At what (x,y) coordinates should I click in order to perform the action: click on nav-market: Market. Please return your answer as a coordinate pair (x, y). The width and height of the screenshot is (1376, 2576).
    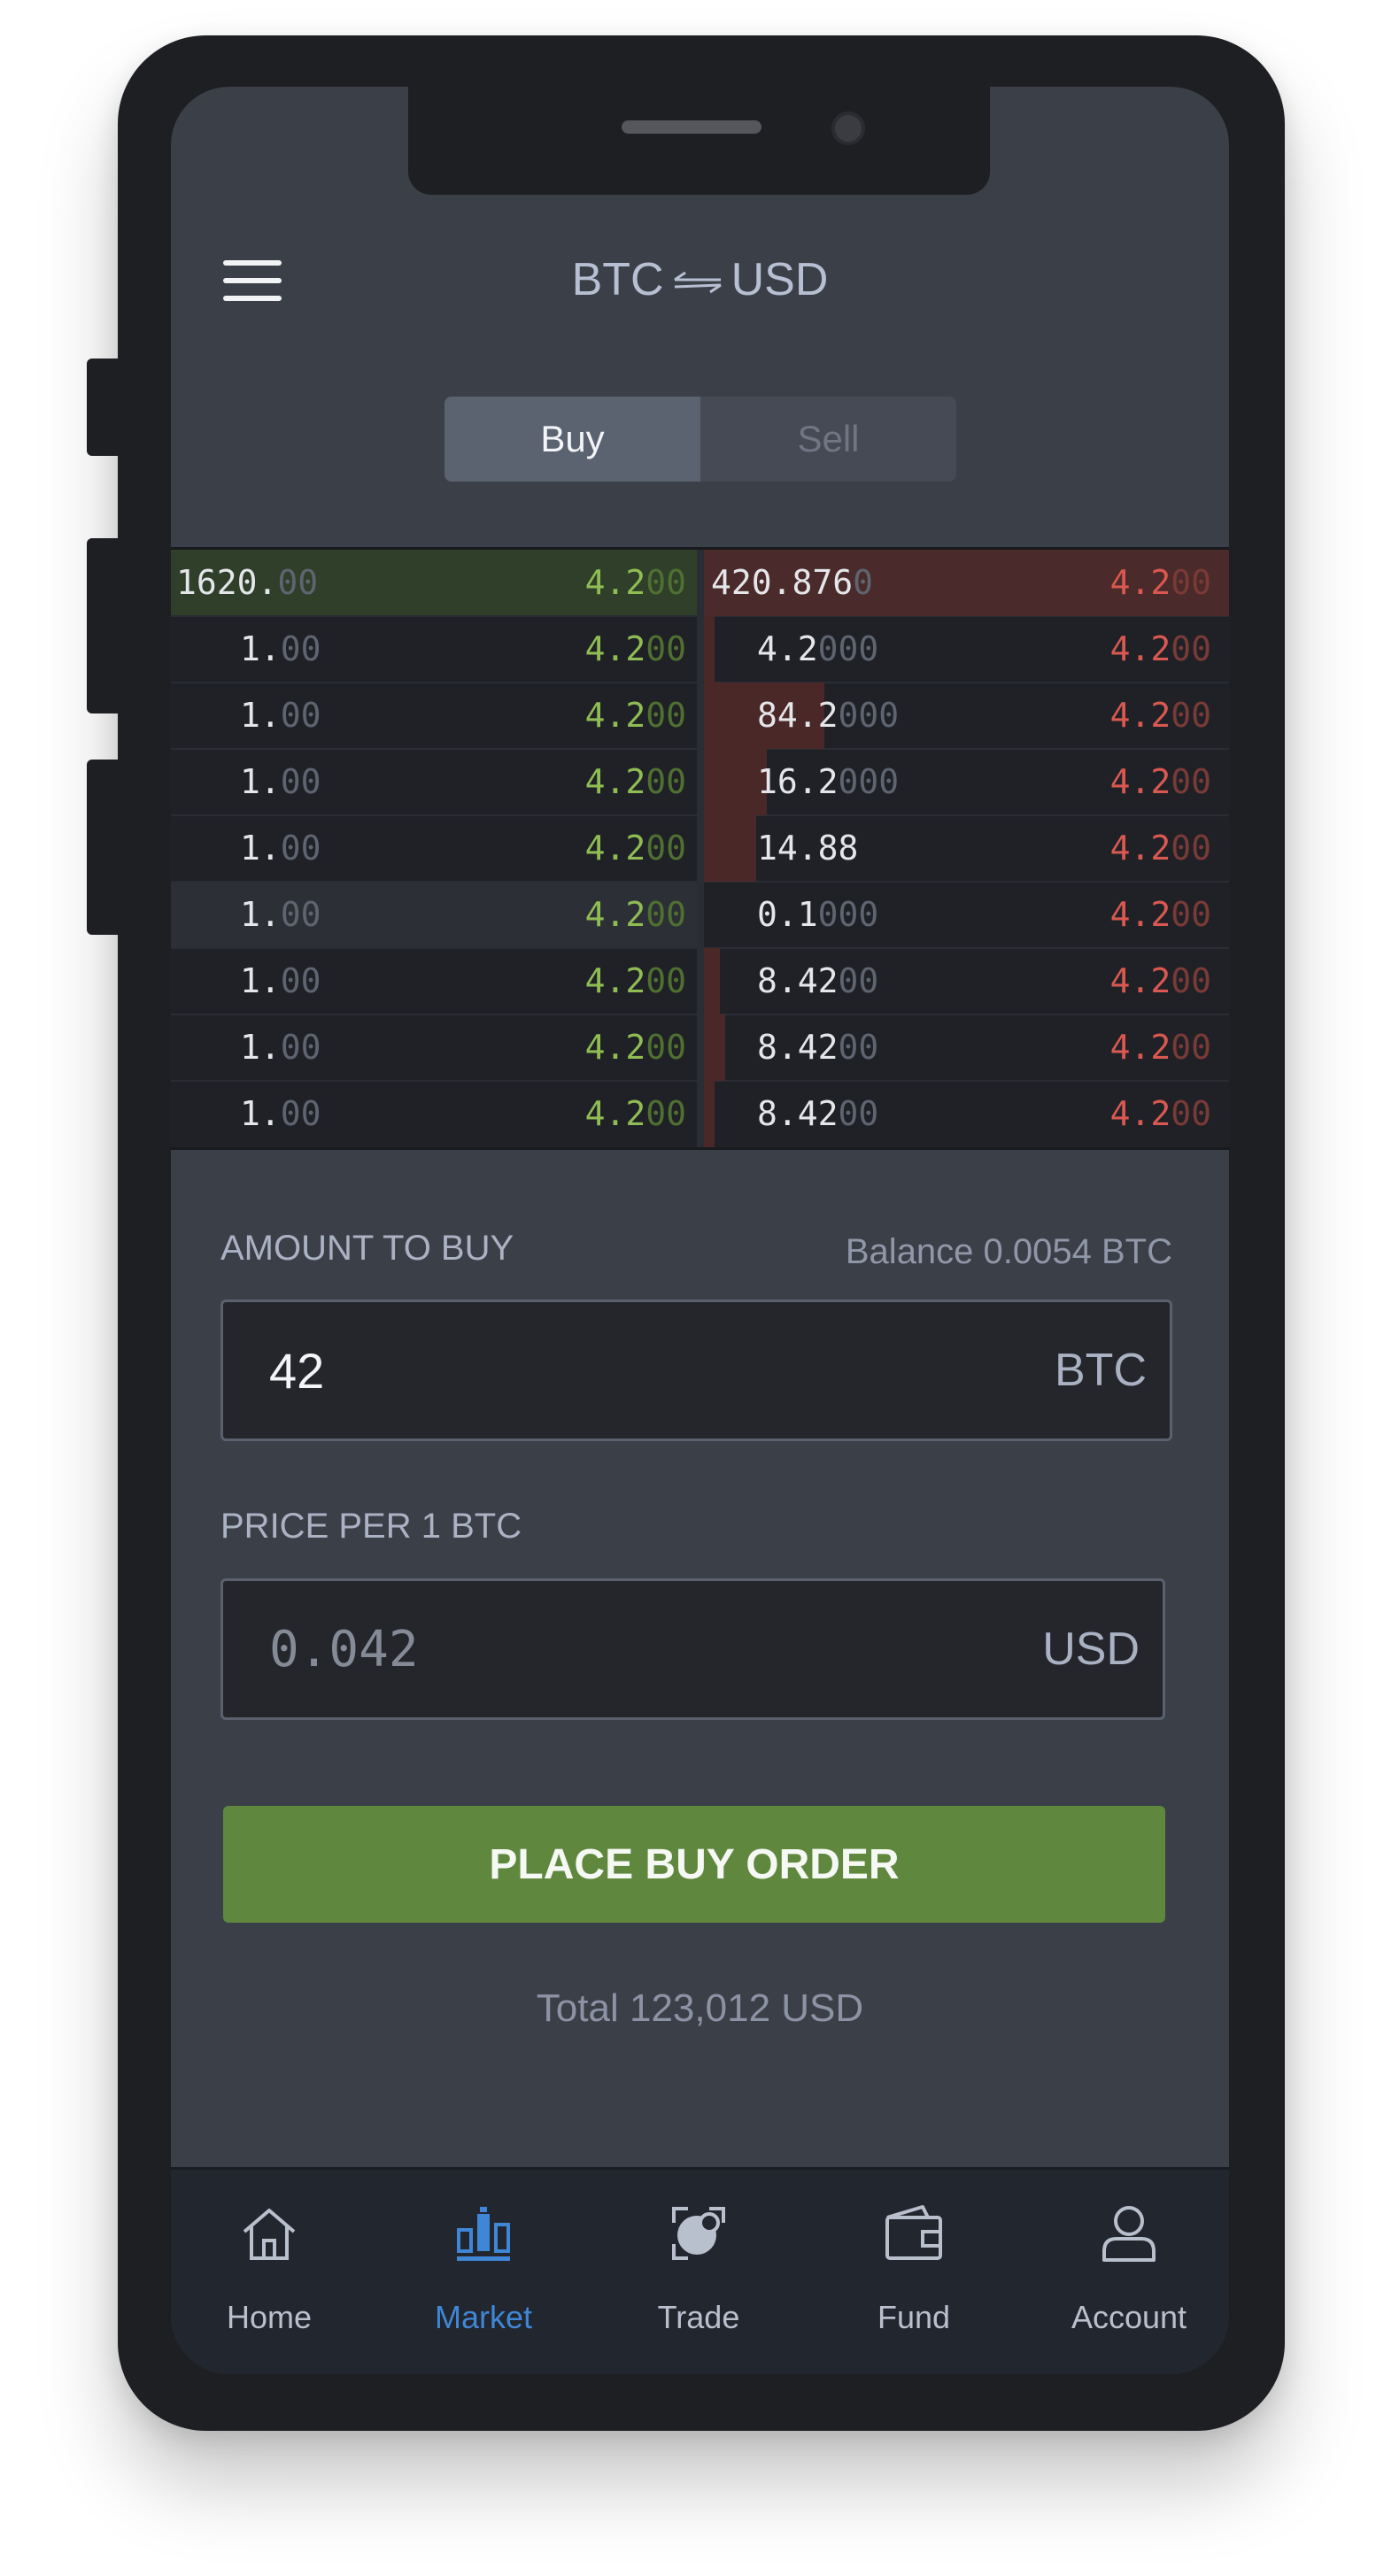
    Looking at the image, I should click on (483, 2272).